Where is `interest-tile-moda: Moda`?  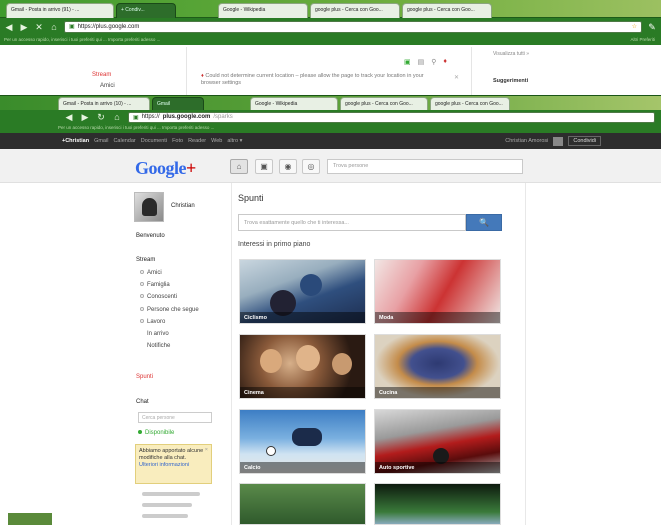
interest-tile-moda: Moda is located at coordinates (437, 291).